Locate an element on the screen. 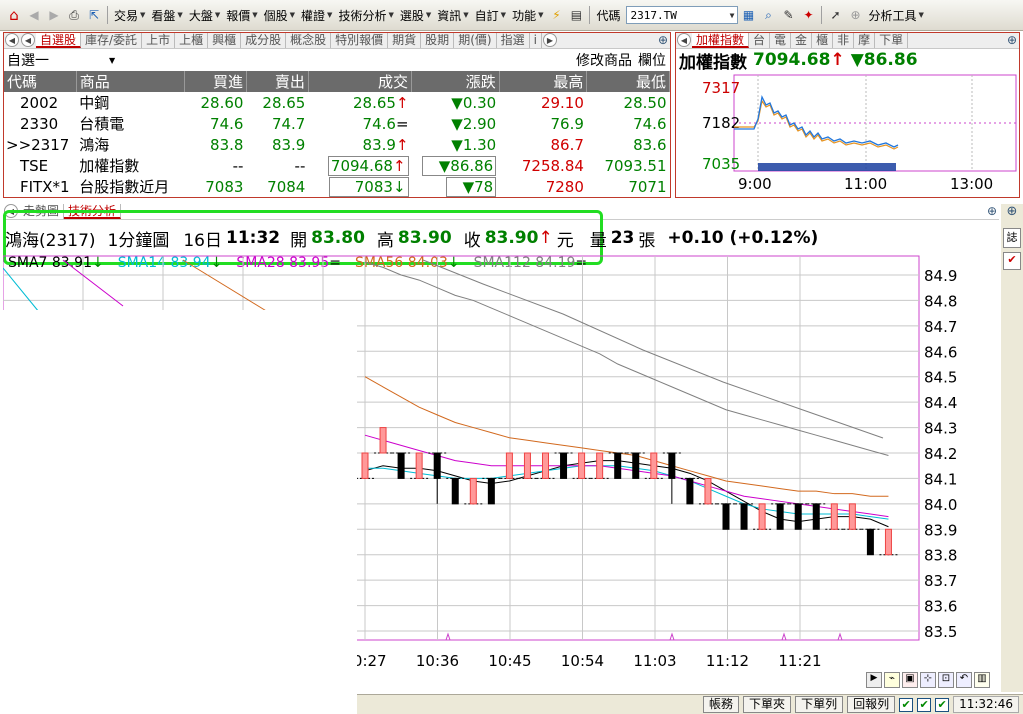  tab-tw: 台 is located at coordinates (760, 40).